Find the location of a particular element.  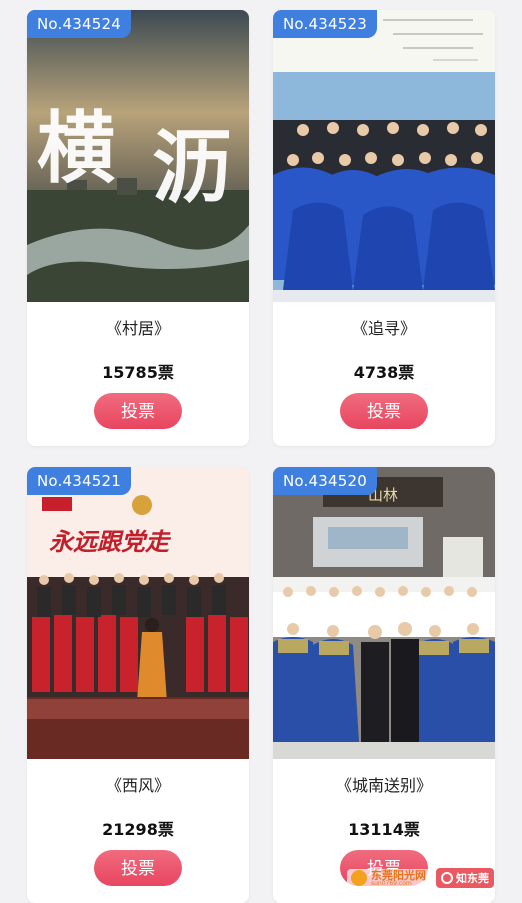

entry-photo: 横 沥 is located at coordinates (138, 156).